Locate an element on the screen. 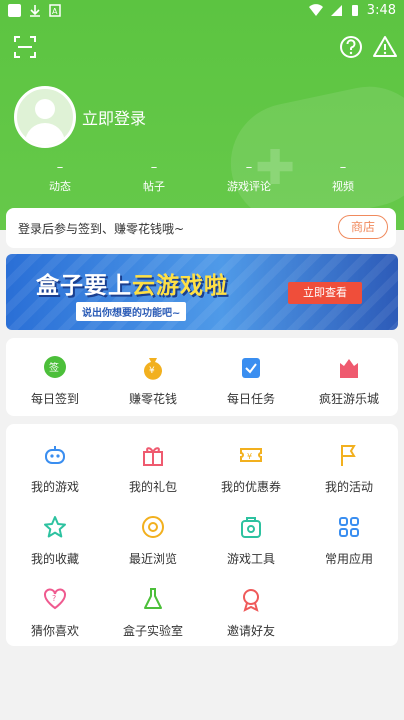 The width and height of the screenshot is (404, 720). text-icon: A is located at coordinates (55, 10).